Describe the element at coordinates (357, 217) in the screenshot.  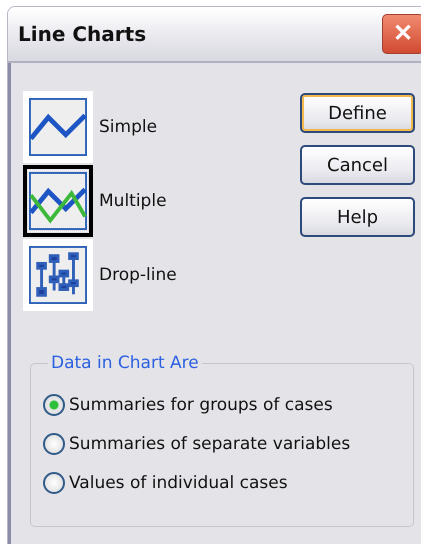
I see `dialog-button: Help` at that location.